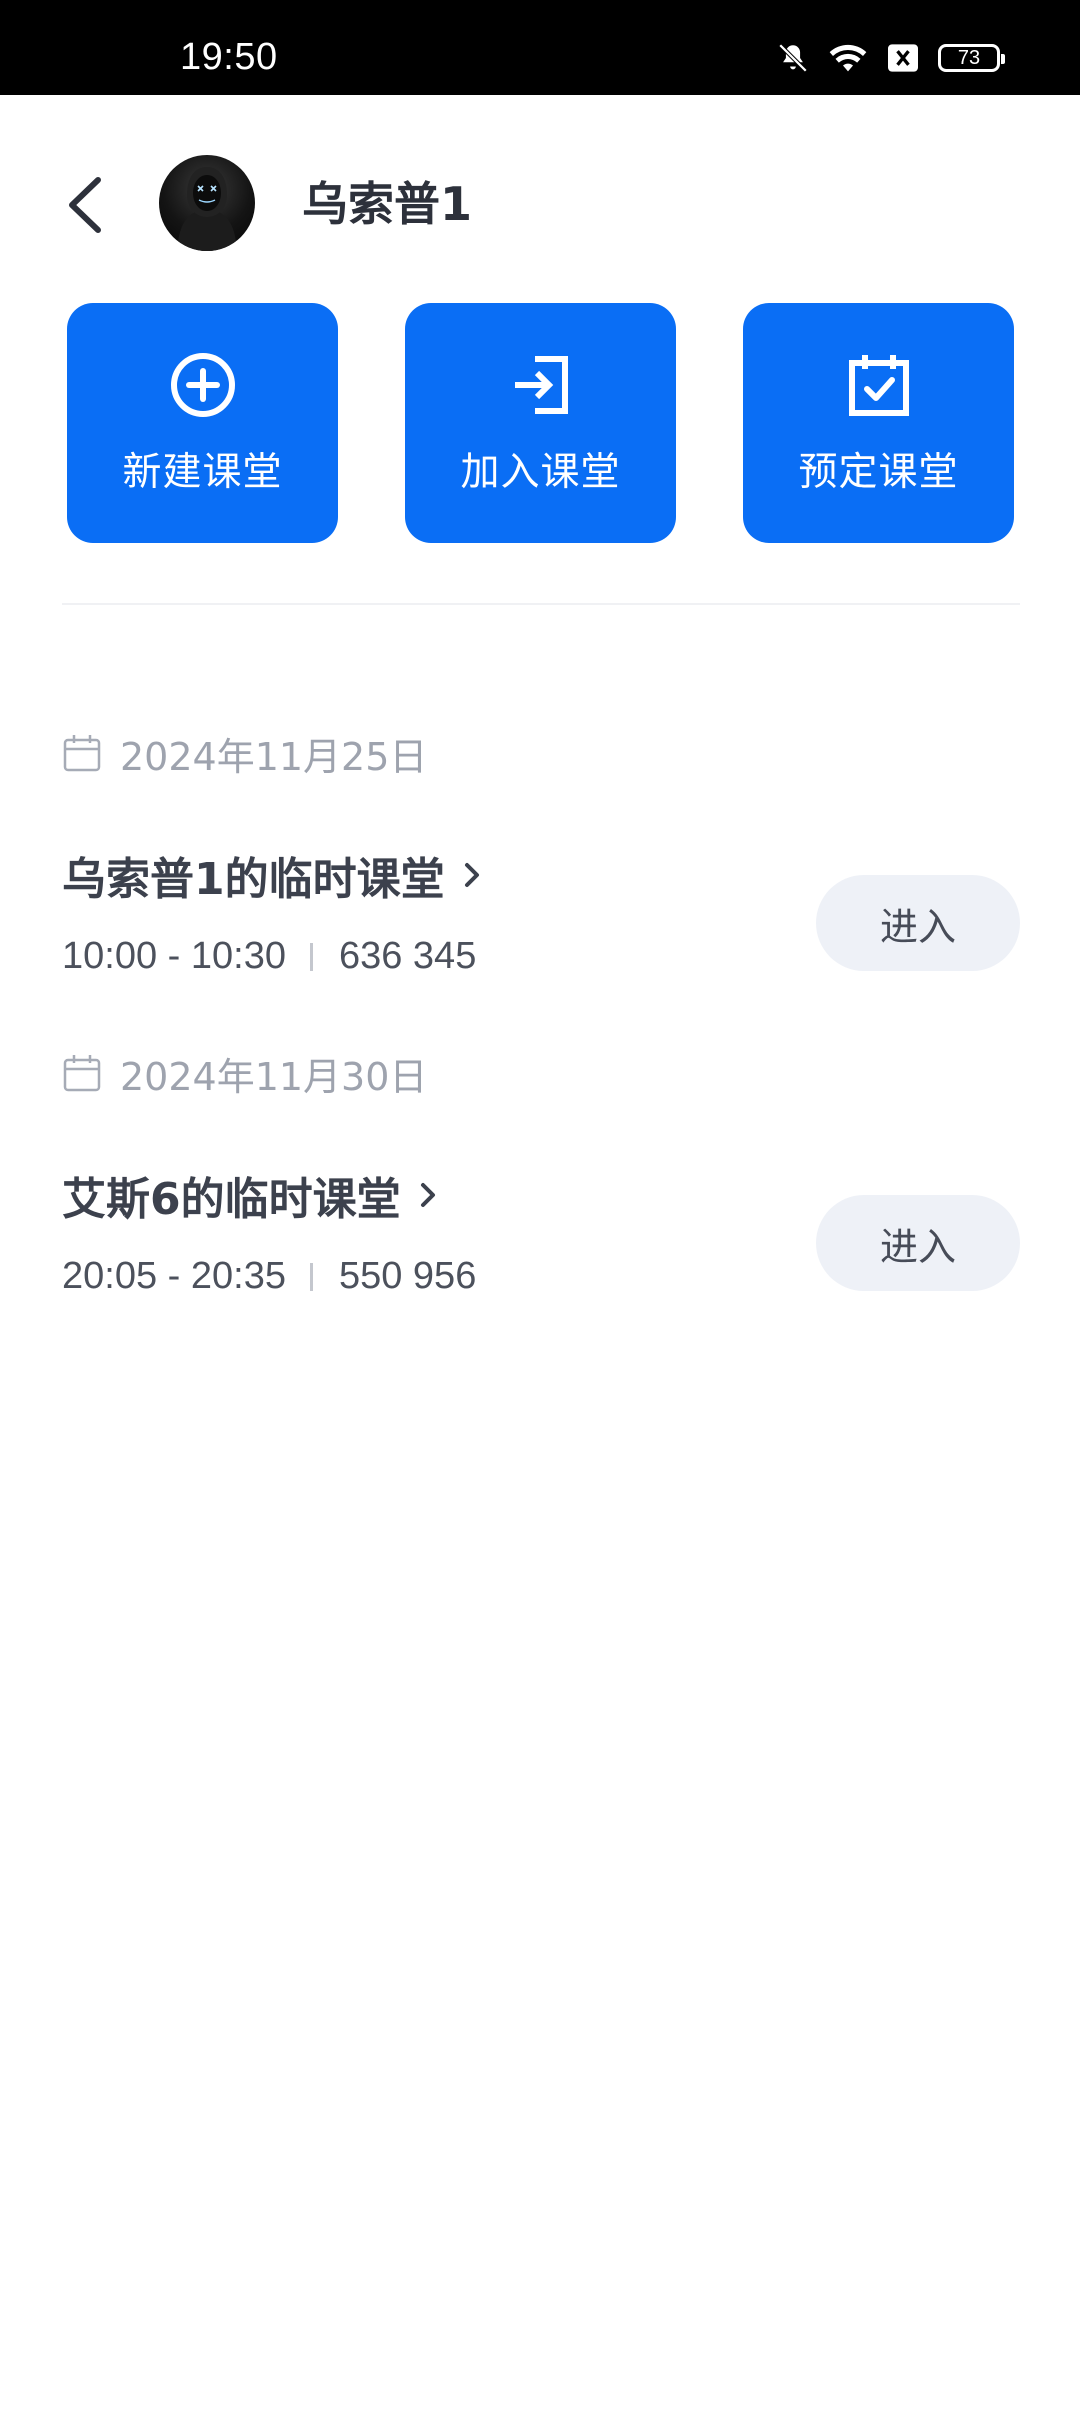  What do you see at coordinates (274, 1076) in the screenshot?
I see `date-text: 2024年11月30日` at bounding box center [274, 1076].